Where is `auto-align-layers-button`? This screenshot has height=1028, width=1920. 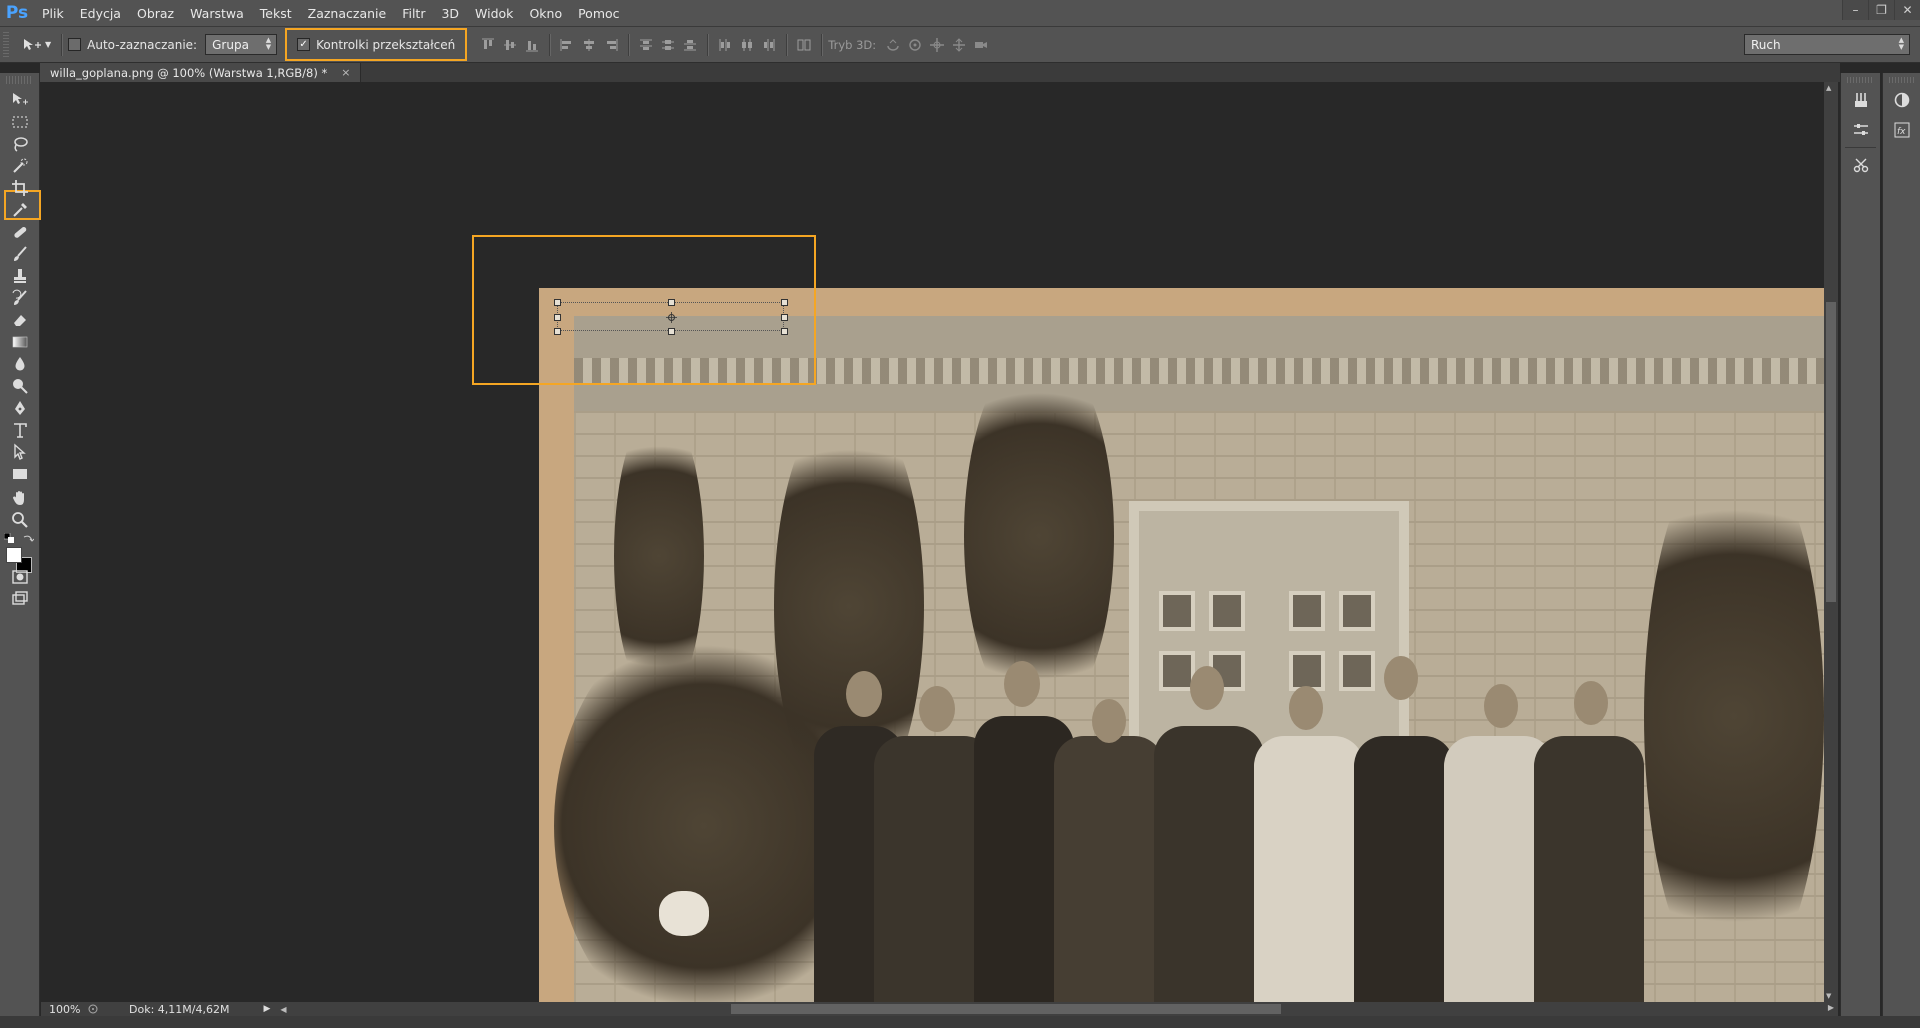
auto-align-layers-button is located at coordinates (804, 45).